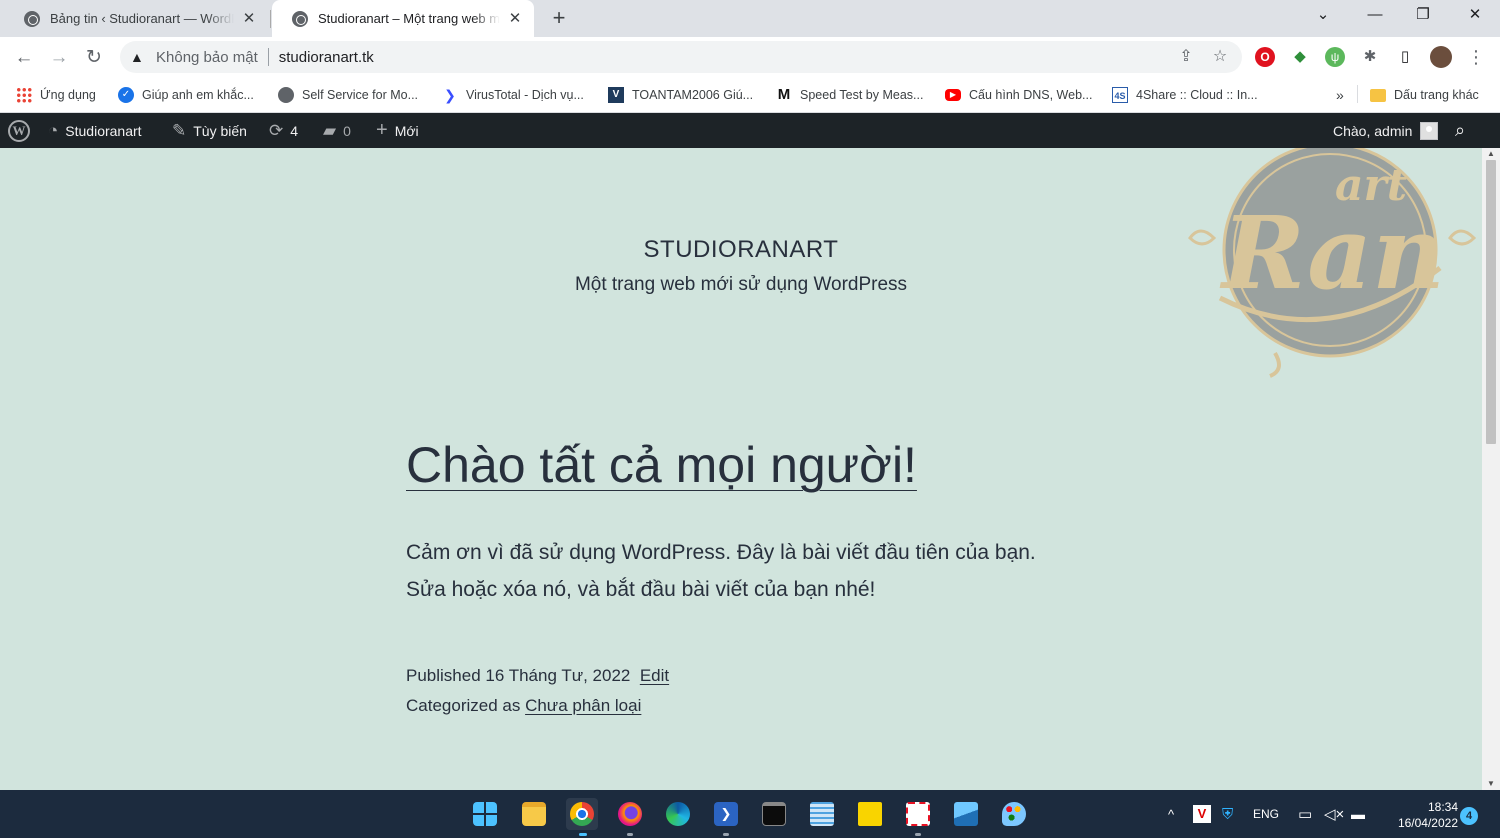 Image resolution: width=1500 pixels, height=838 pixels. I want to click on customize-link: ✎ Tùy biến, so click(209, 130).